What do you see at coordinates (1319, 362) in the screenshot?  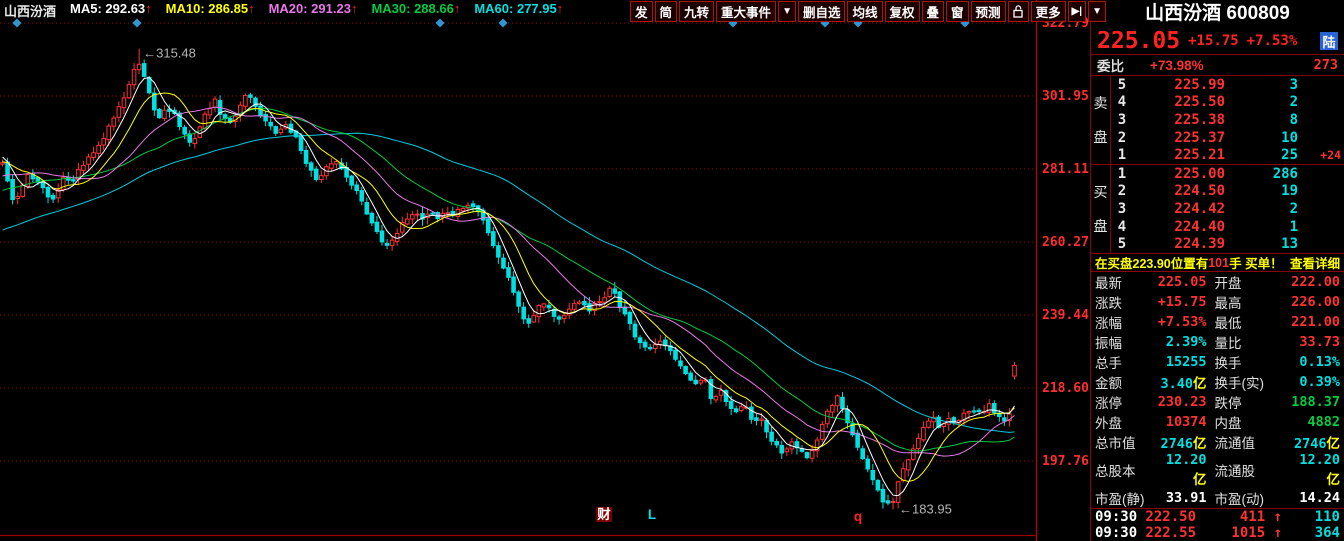 I see `stat-value: 0.13%` at bounding box center [1319, 362].